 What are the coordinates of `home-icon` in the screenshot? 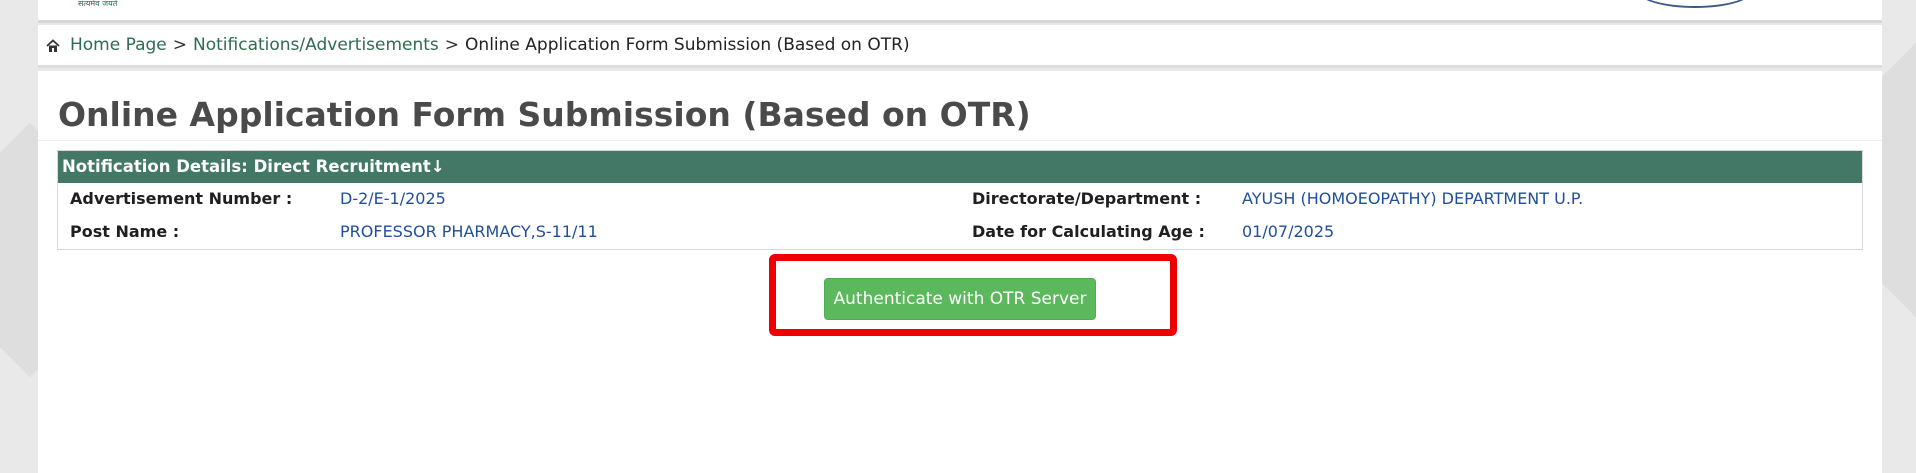 It's located at (53, 45).